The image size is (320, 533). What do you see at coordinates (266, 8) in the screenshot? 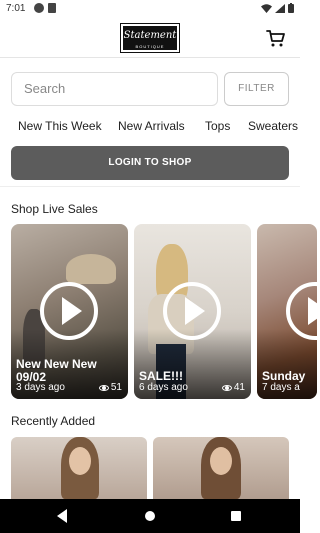
I see `wifi-icon` at bounding box center [266, 8].